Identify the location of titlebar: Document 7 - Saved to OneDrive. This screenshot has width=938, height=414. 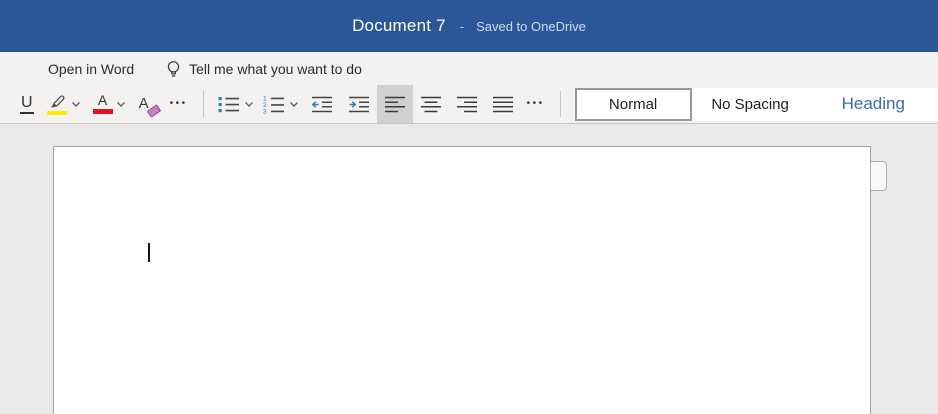
(469, 26).